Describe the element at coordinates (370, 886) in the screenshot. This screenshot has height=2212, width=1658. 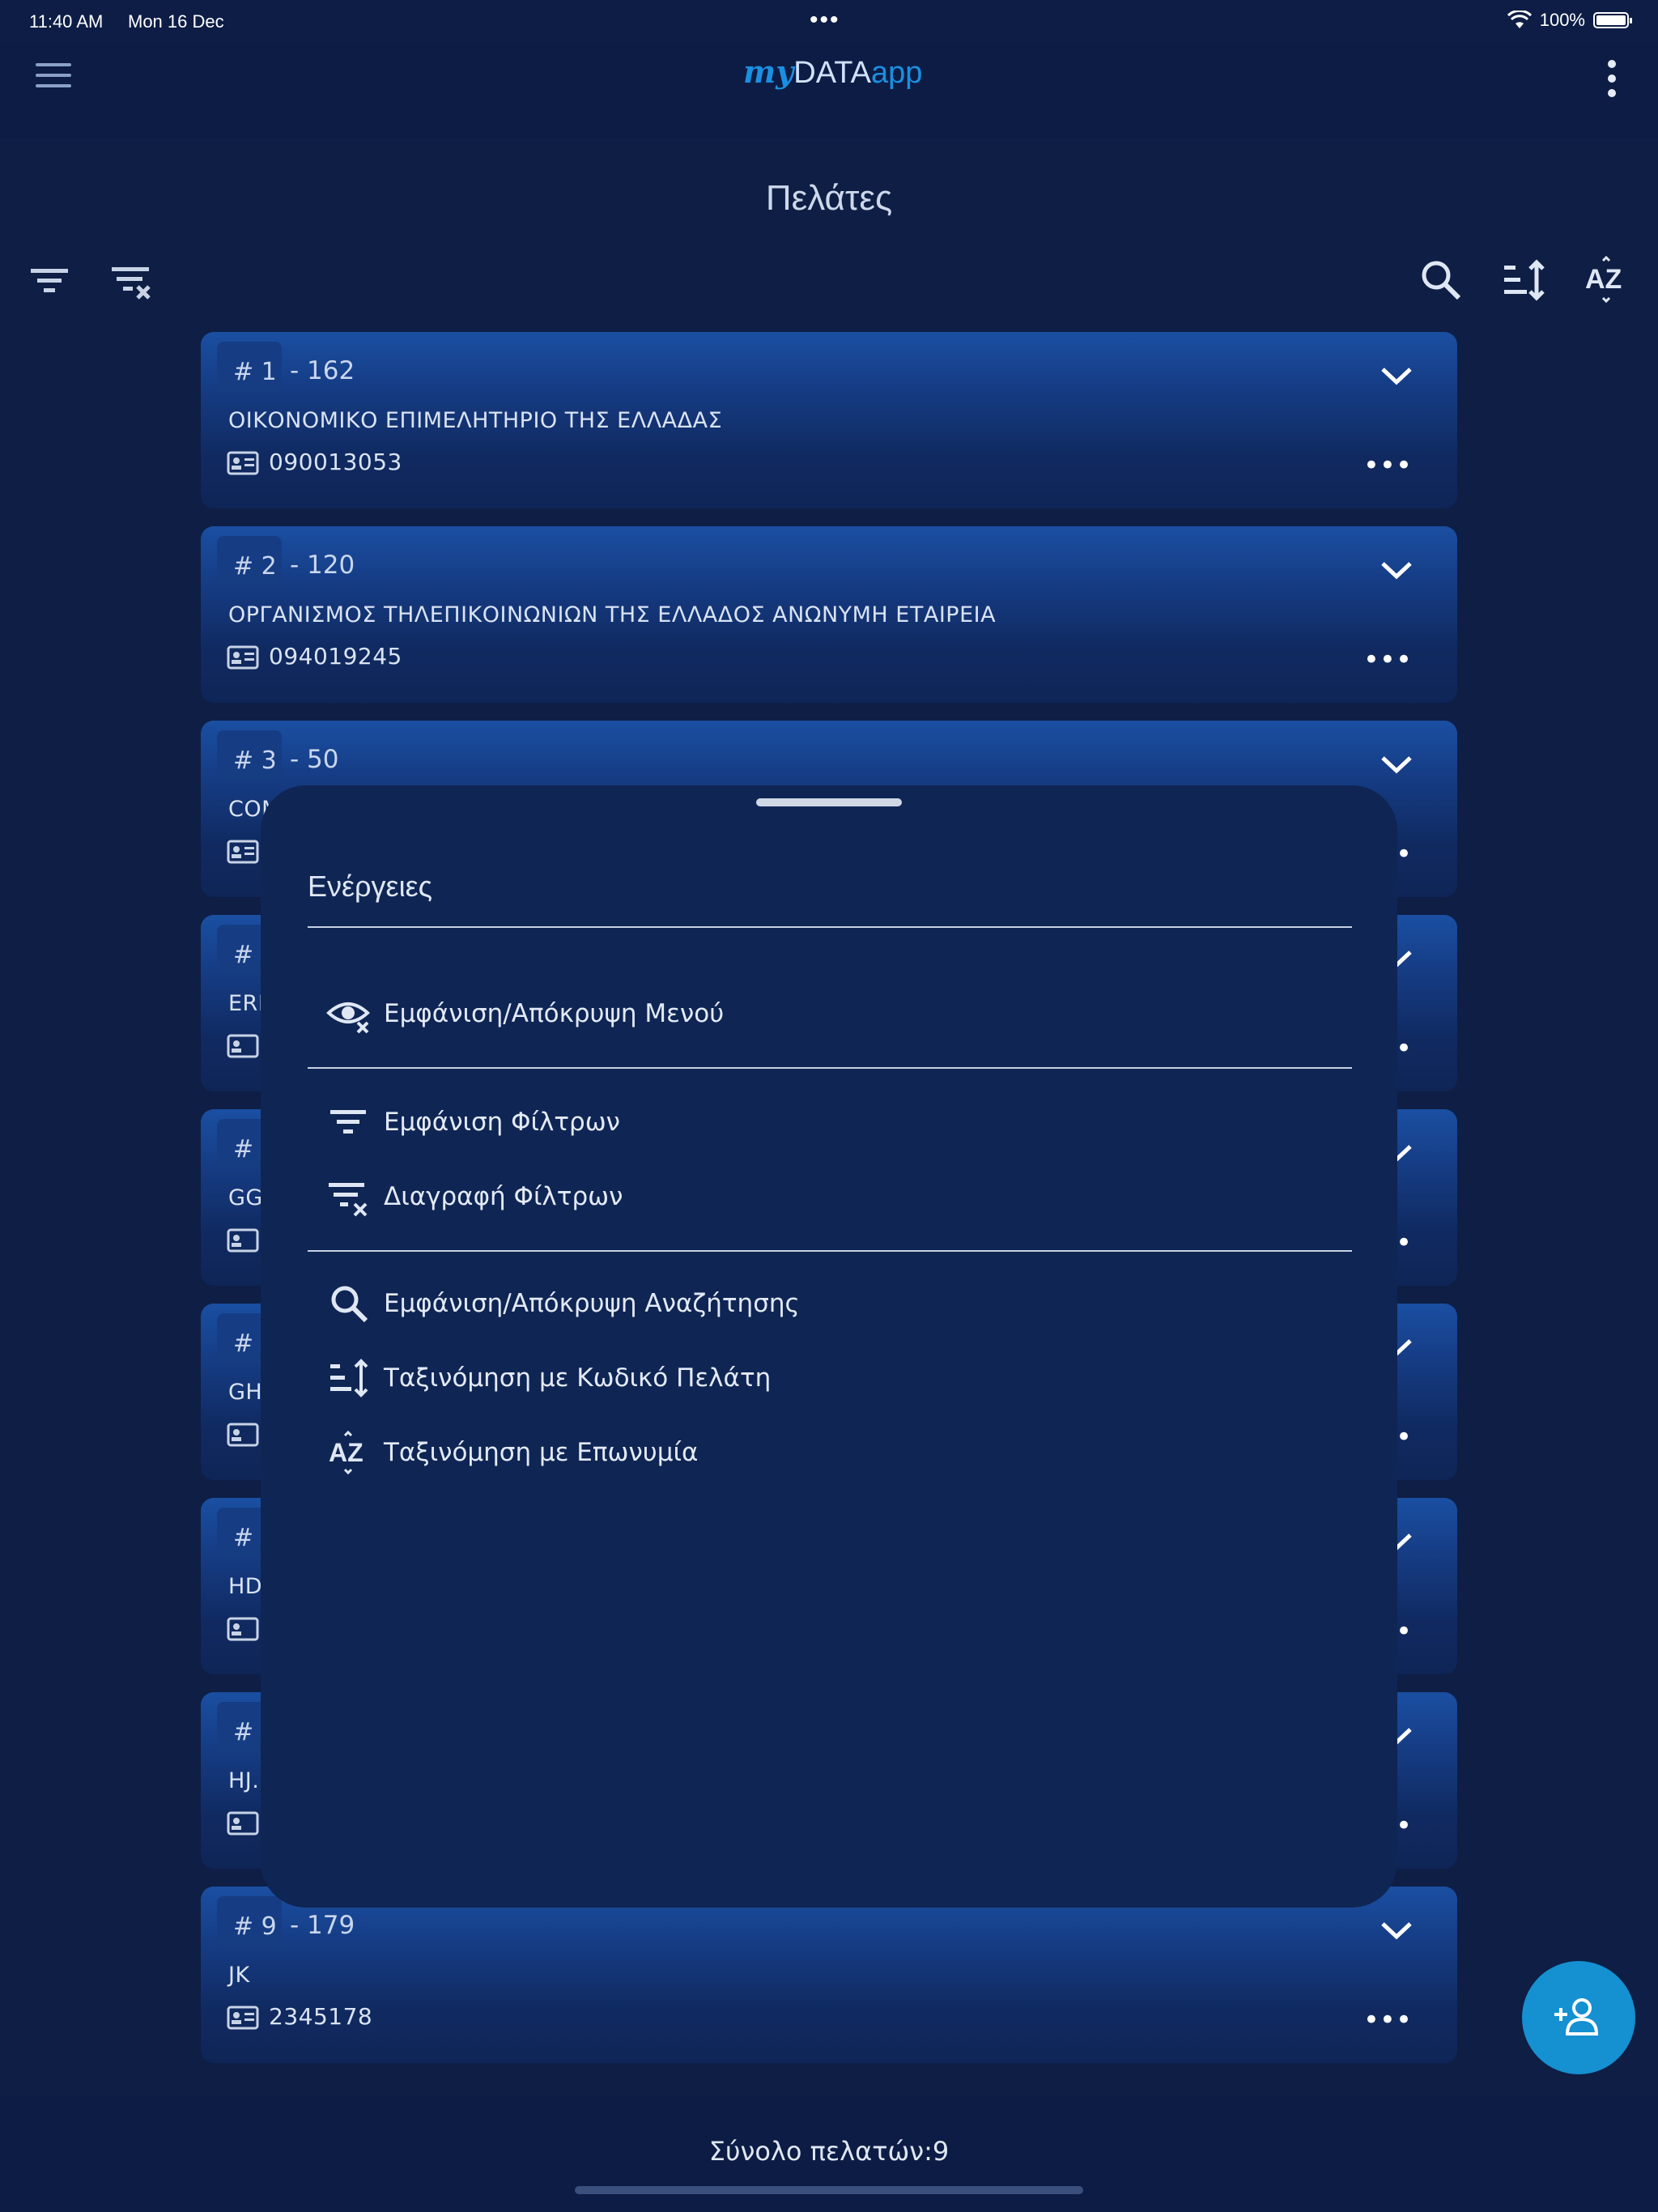
I see `sheet-title: Ενέργειες` at that location.